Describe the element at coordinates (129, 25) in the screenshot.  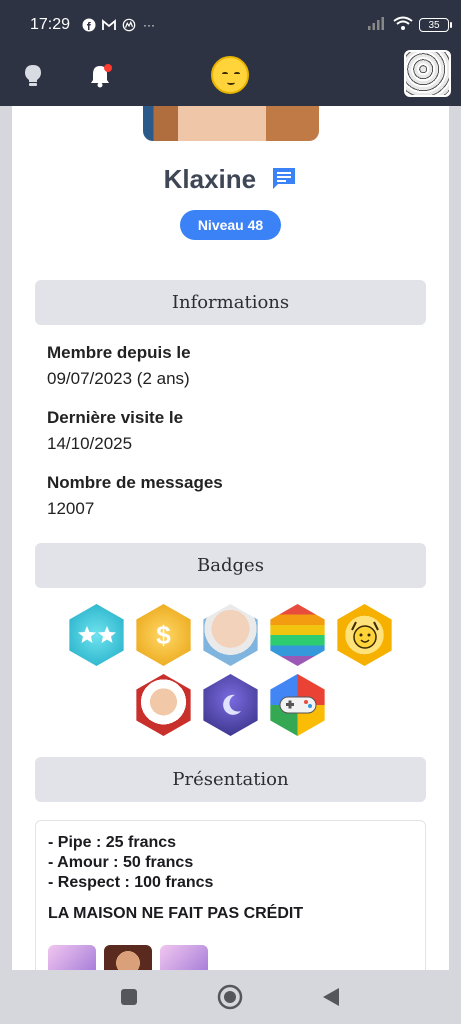
I see `app-notification-icon` at that location.